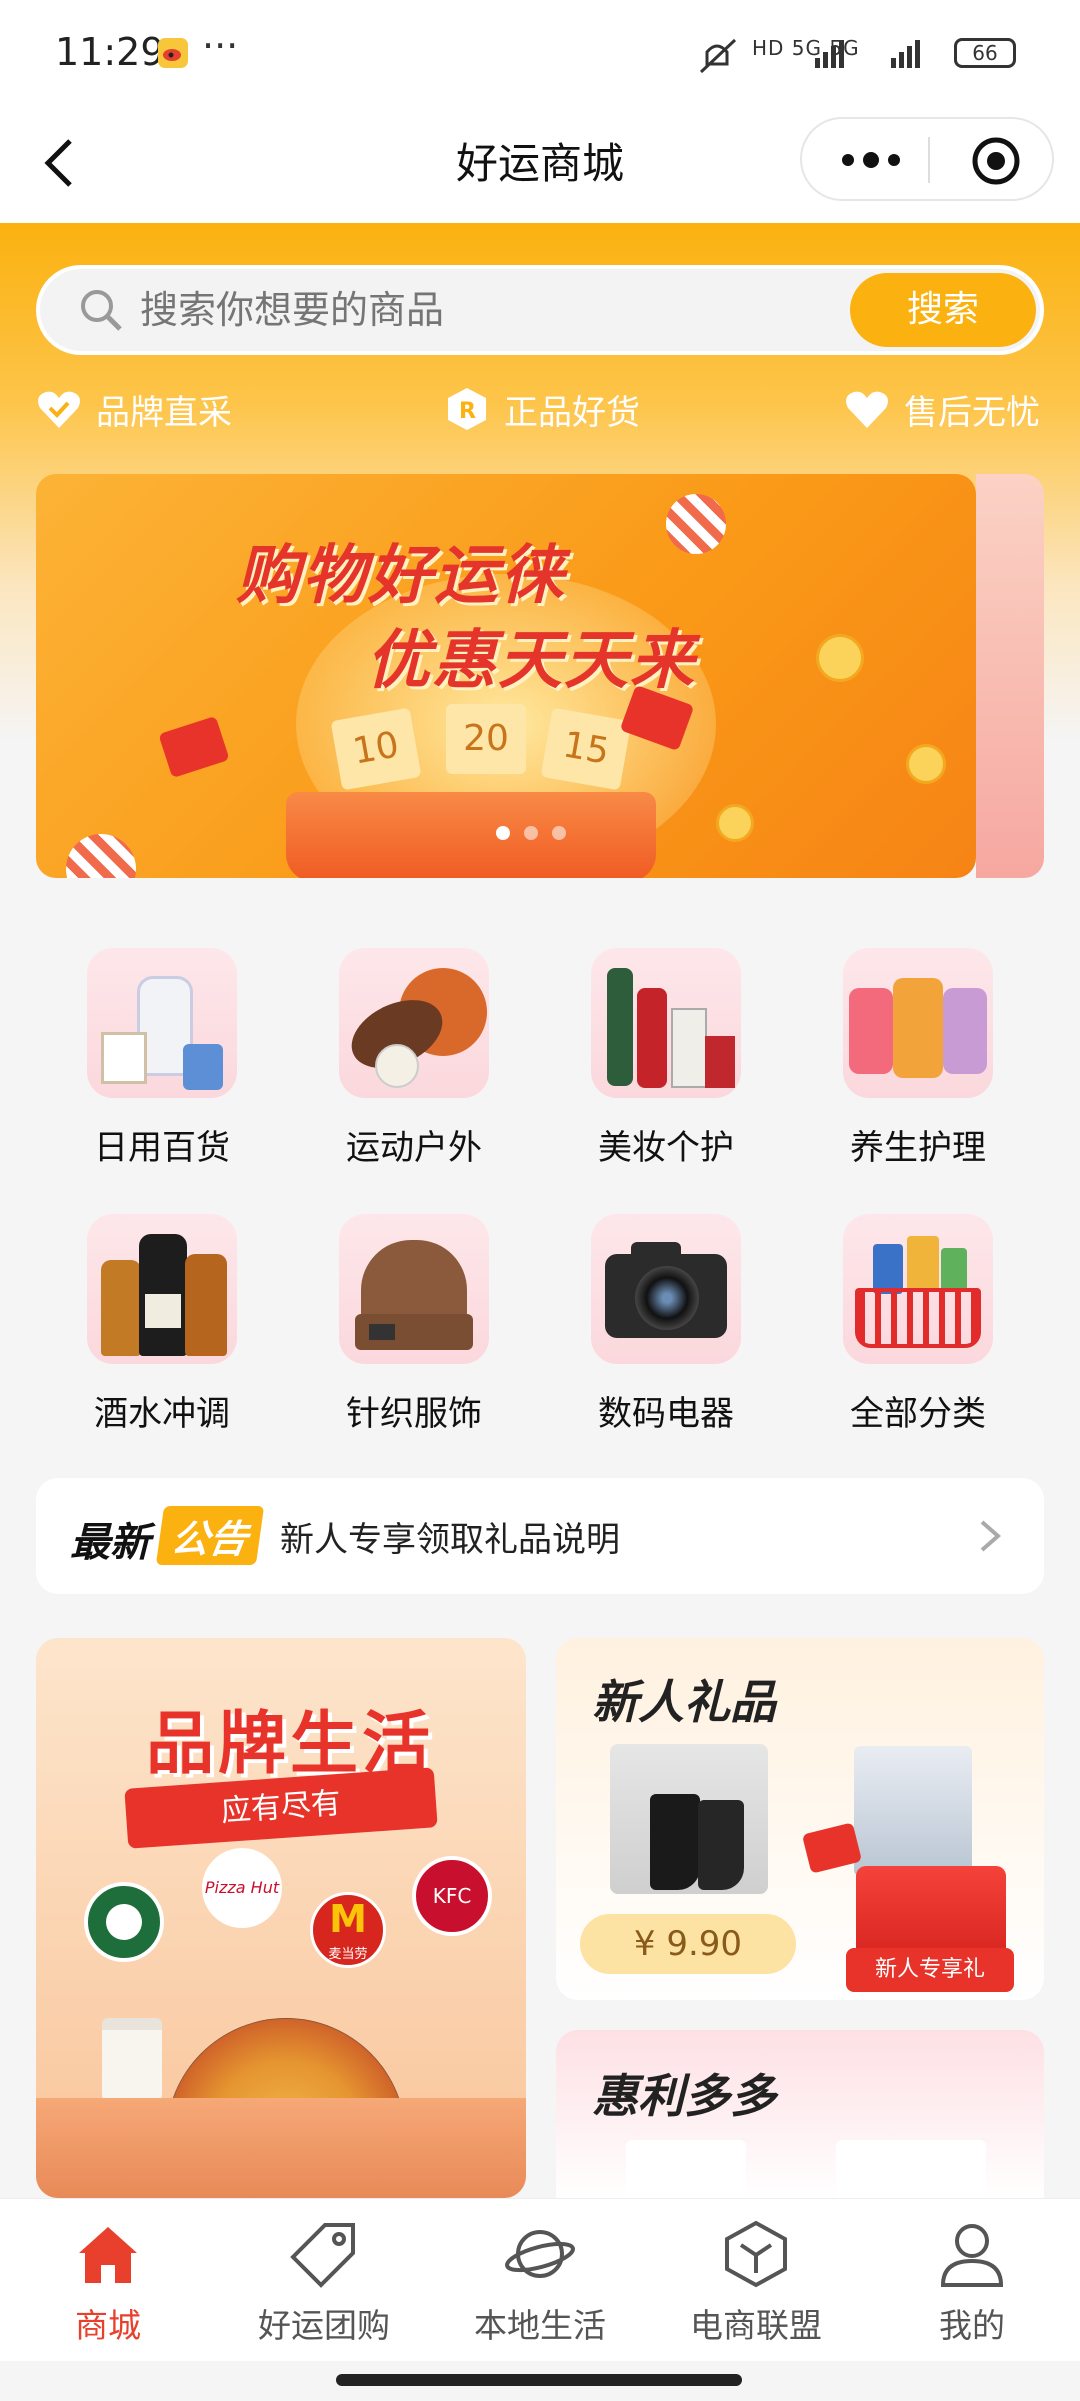 The height and width of the screenshot is (2401, 1080). I want to click on category-health: 养生护理, so click(918, 1058).